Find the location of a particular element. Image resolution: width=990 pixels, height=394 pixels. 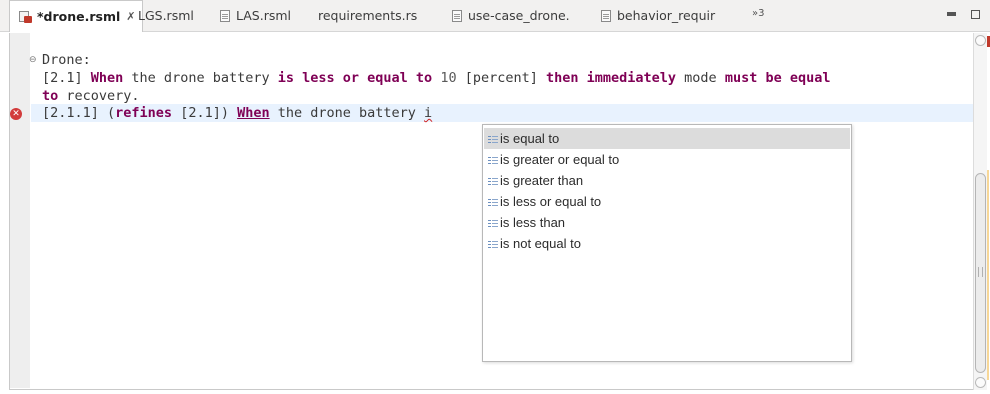

requirement-id: [2.1.1] ( is located at coordinates (79, 113).